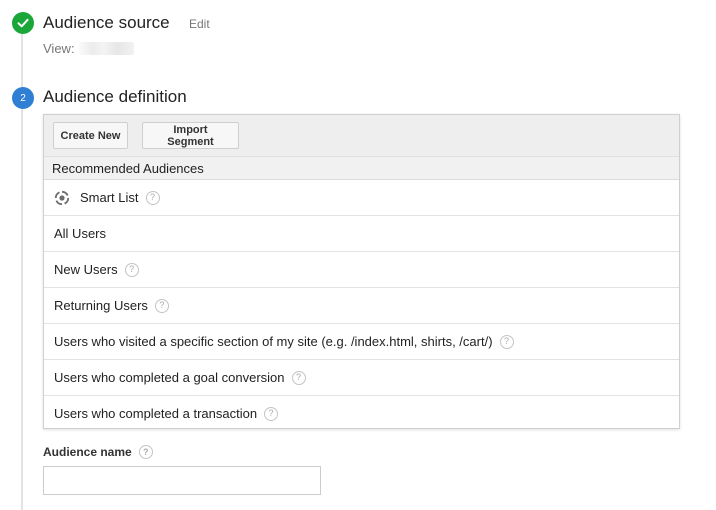  Describe the element at coordinates (106, 48) in the screenshot. I see `view-value-redacted` at that location.